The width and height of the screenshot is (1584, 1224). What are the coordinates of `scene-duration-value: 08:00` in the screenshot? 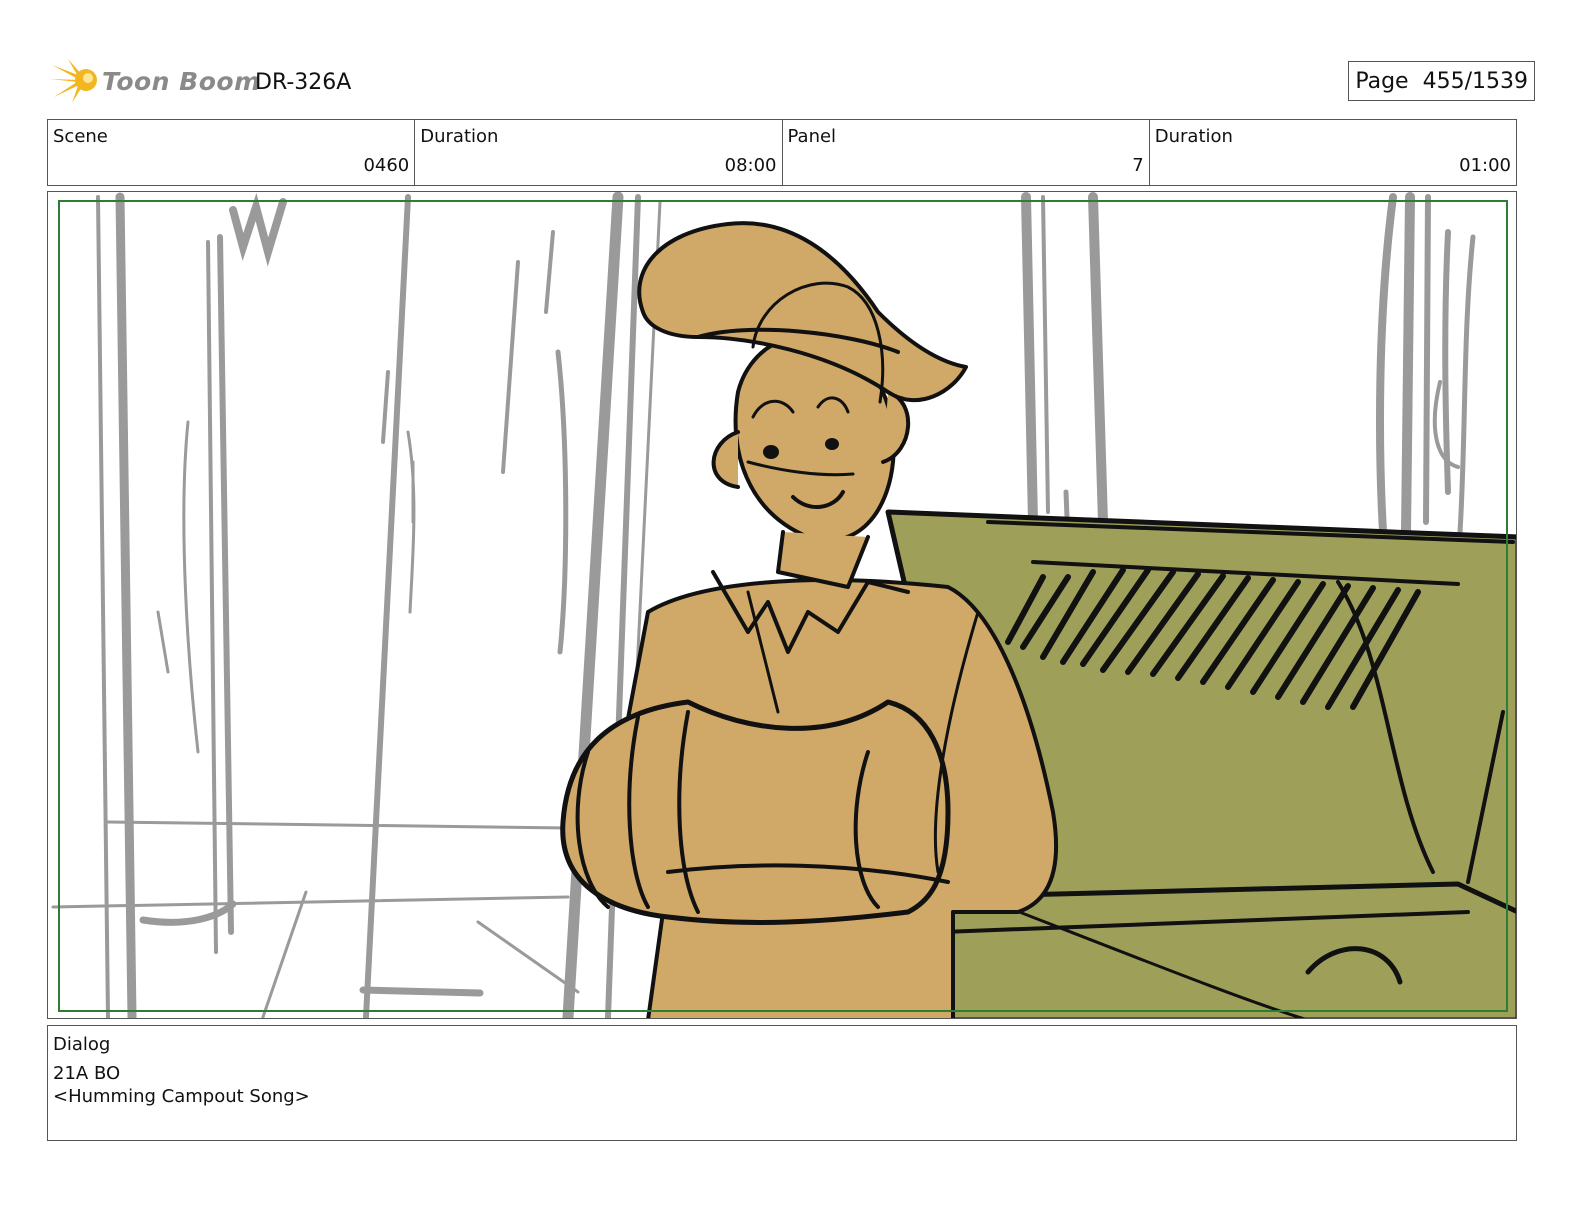 It's located at (750, 165).